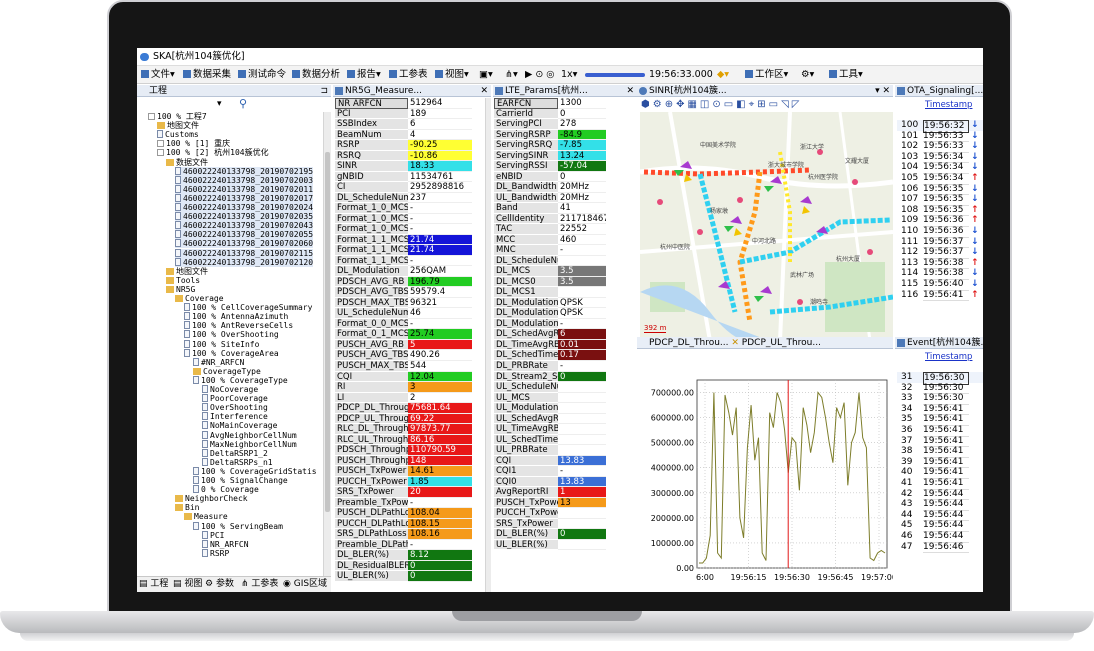 Image resolution: width=1094 pixels, height=651 pixels. What do you see at coordinates (550, 282) in the screenshot?
I see `param-row: DL_MCS0 3.5` at bounding box center [550, 282].